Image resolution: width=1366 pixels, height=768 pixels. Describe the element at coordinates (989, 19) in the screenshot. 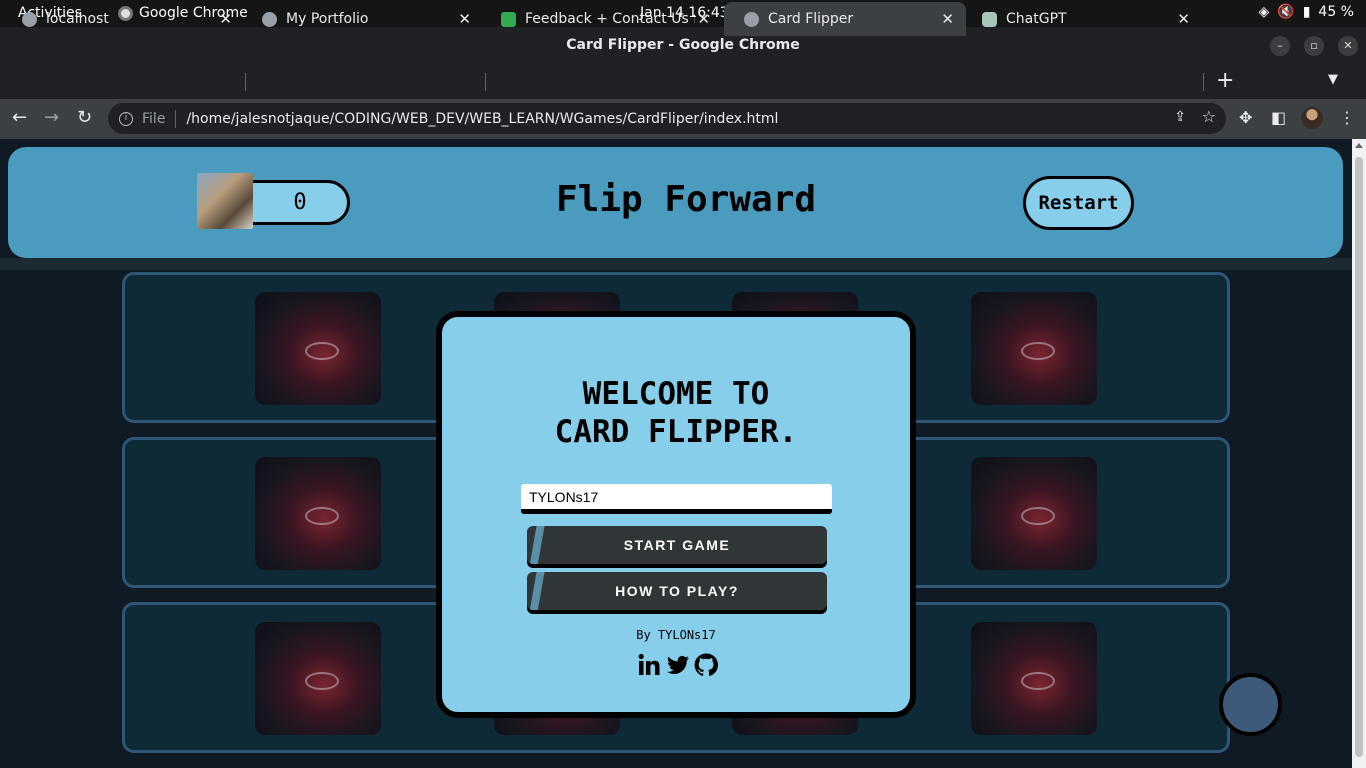

I see `chatgpt-icon` at that location.